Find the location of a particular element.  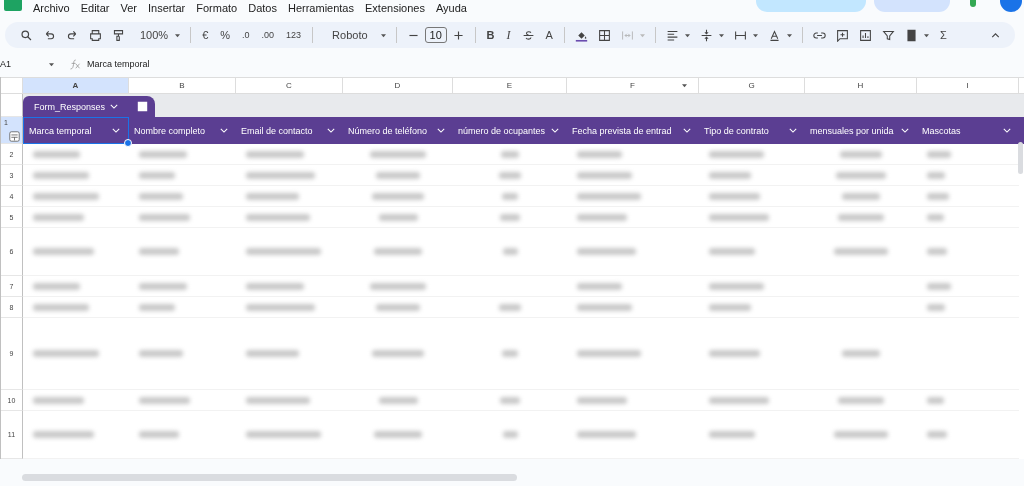

table-column-header: Email de contacto is located at coordinates (289, 130).